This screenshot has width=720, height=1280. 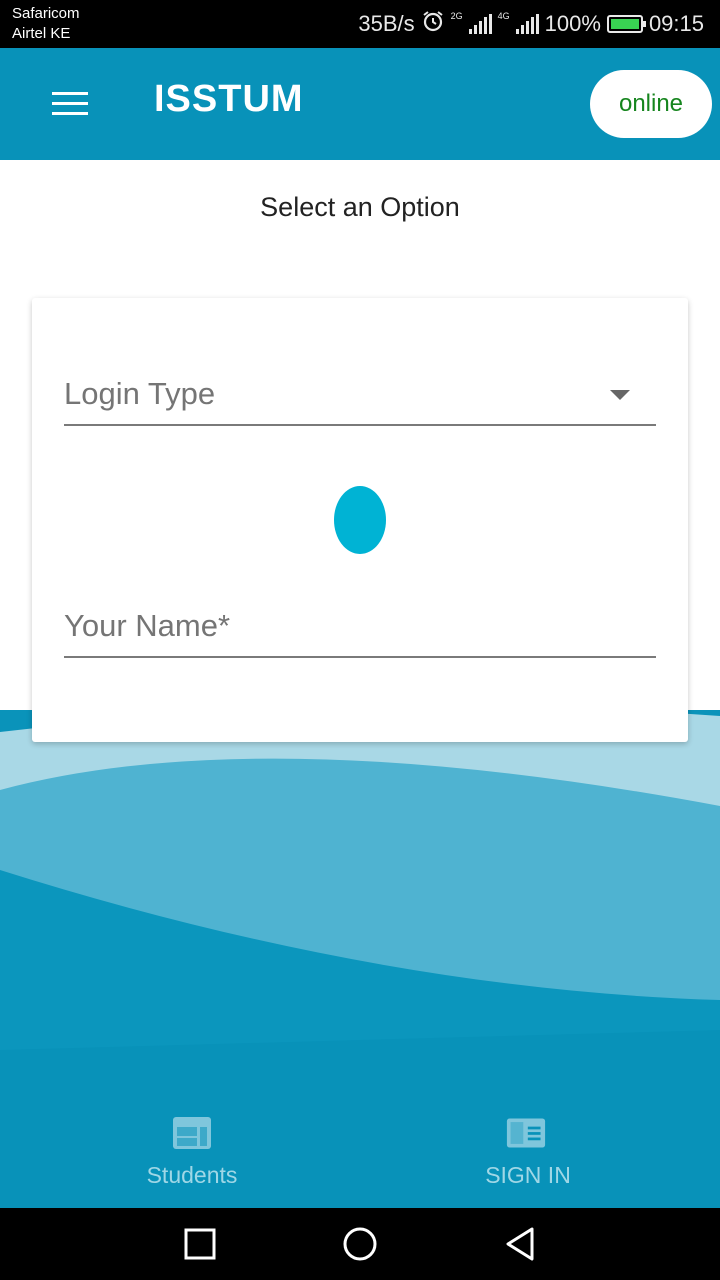 I want to click on back-icon, so click(x=520, y=1244).